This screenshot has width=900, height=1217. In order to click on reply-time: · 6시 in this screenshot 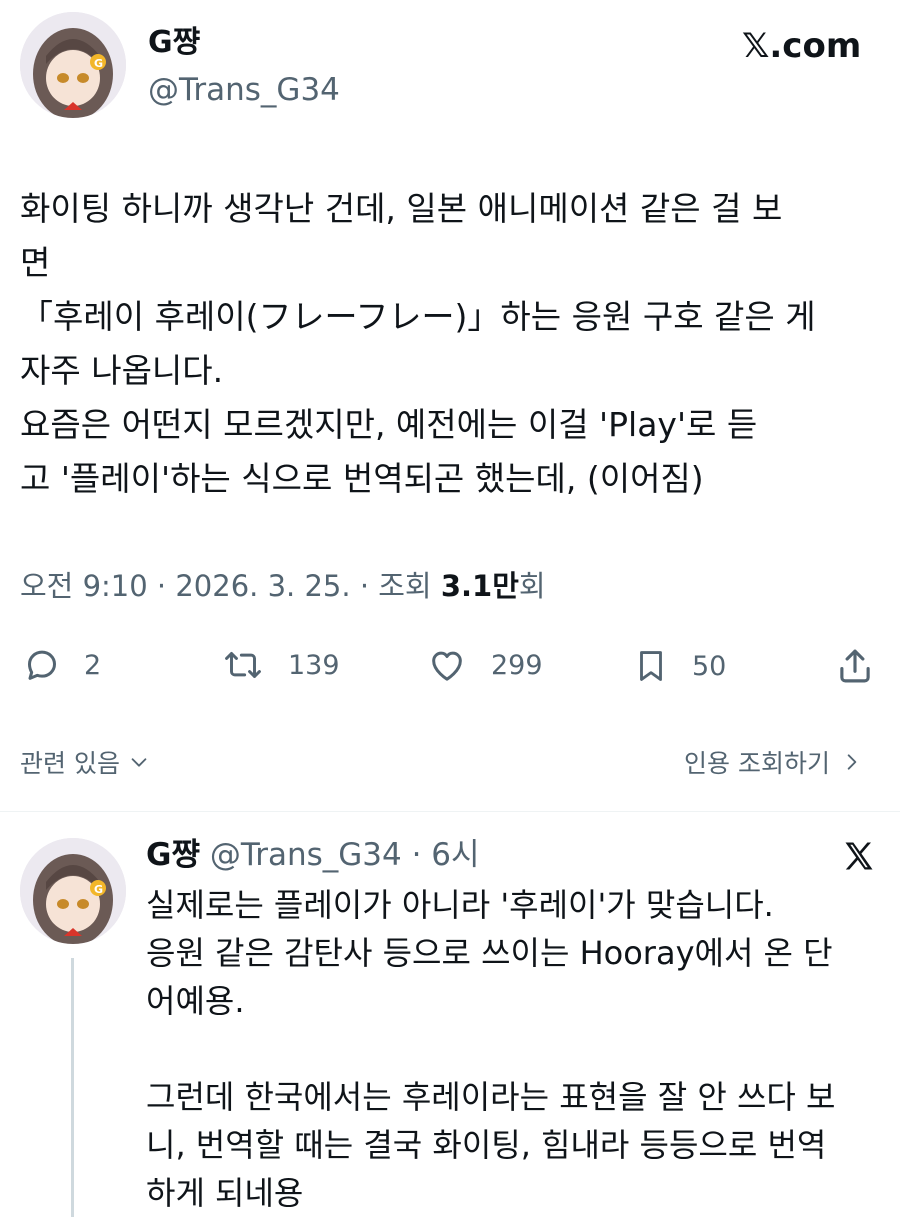, I will do `click(446, 855)`.